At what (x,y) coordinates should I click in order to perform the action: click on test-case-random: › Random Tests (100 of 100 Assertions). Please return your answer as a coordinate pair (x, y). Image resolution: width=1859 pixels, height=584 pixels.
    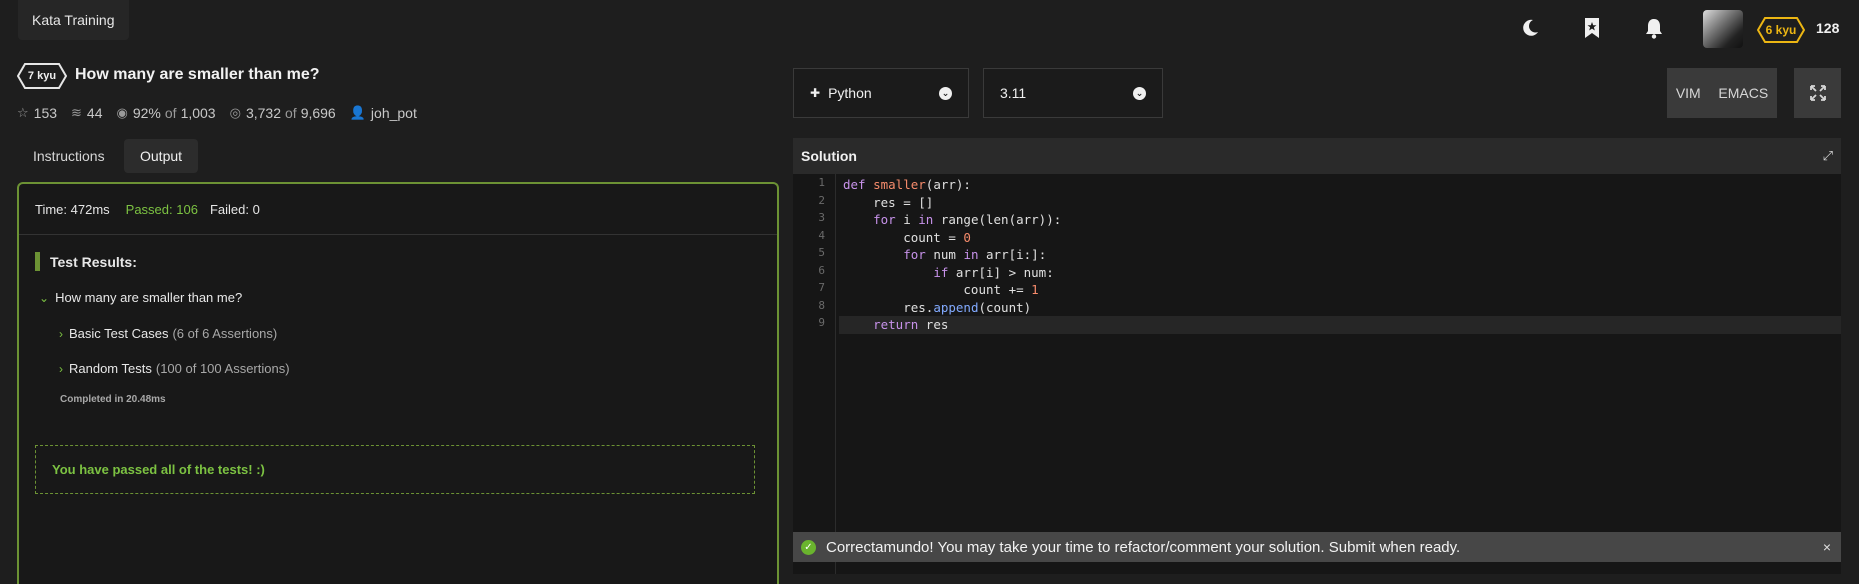
    Looking at the image, I should click on (174, 368).